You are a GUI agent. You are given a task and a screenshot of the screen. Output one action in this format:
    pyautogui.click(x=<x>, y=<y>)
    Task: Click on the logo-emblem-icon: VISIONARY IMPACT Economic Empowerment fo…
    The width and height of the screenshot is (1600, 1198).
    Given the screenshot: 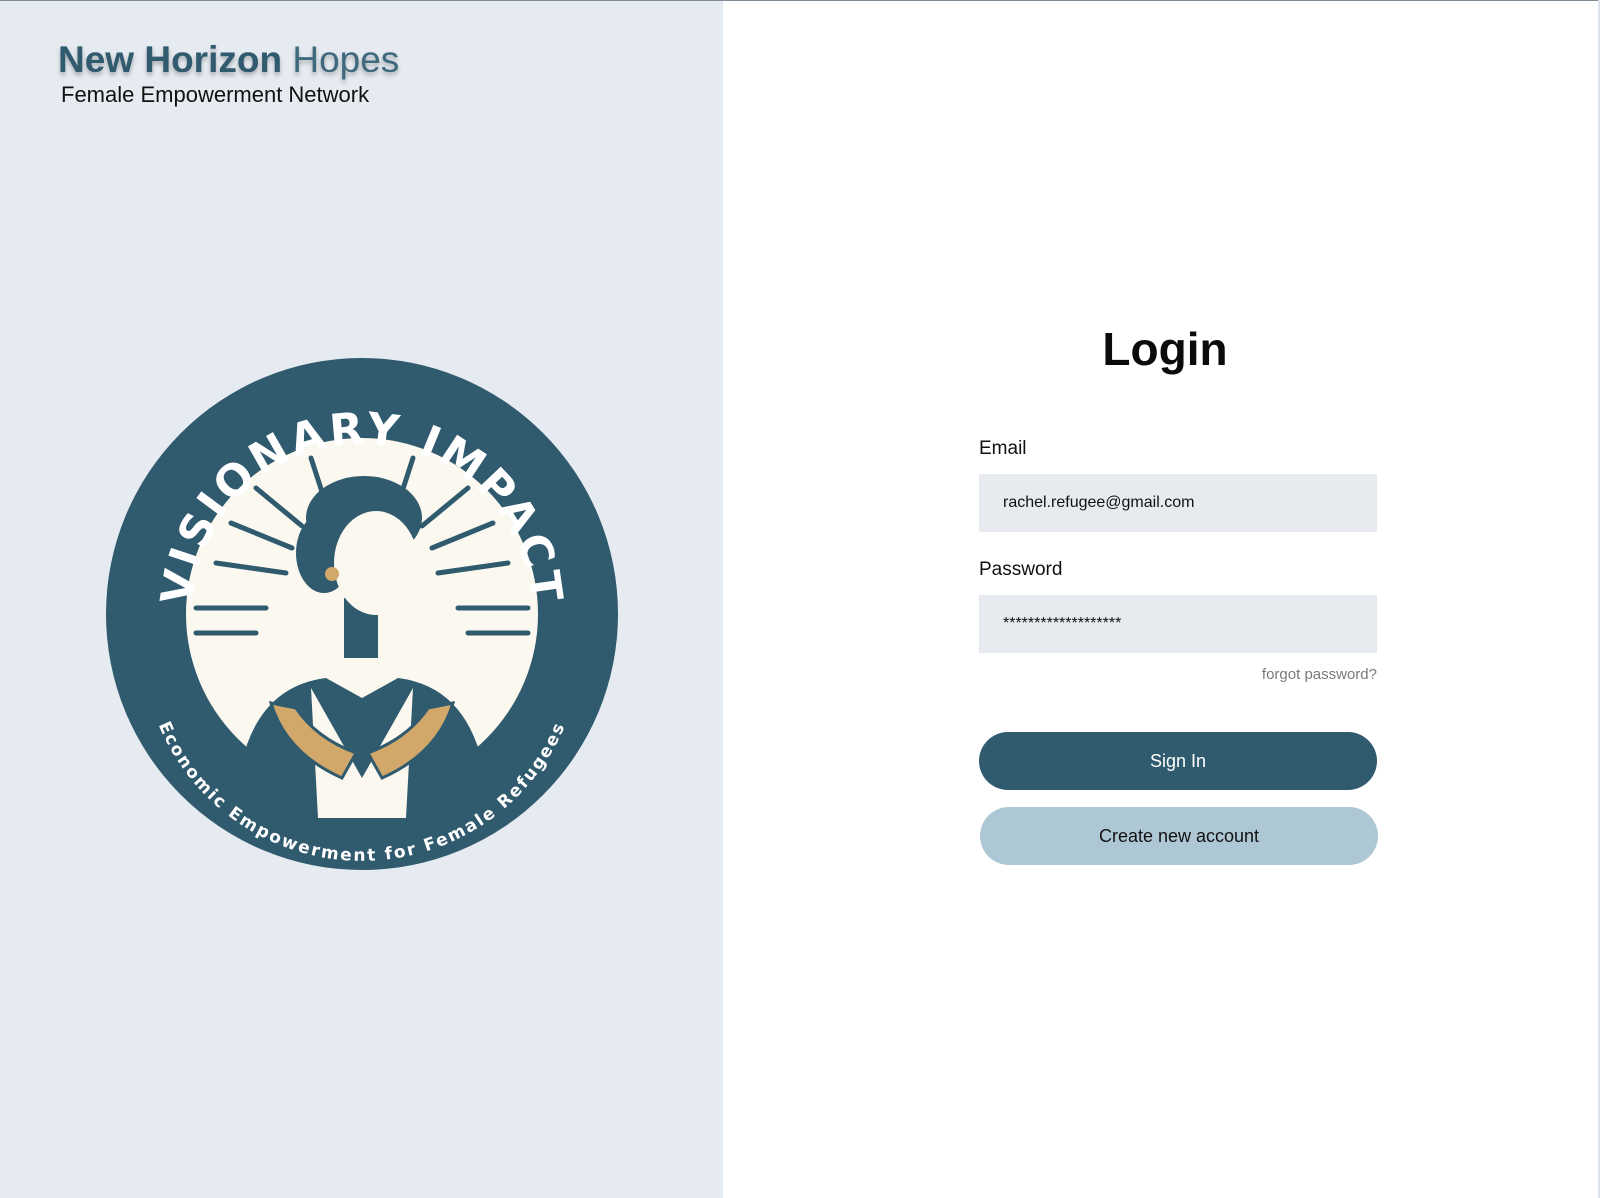 What is the action you would take?
    pyautogui.click(x=362, y=614)
    